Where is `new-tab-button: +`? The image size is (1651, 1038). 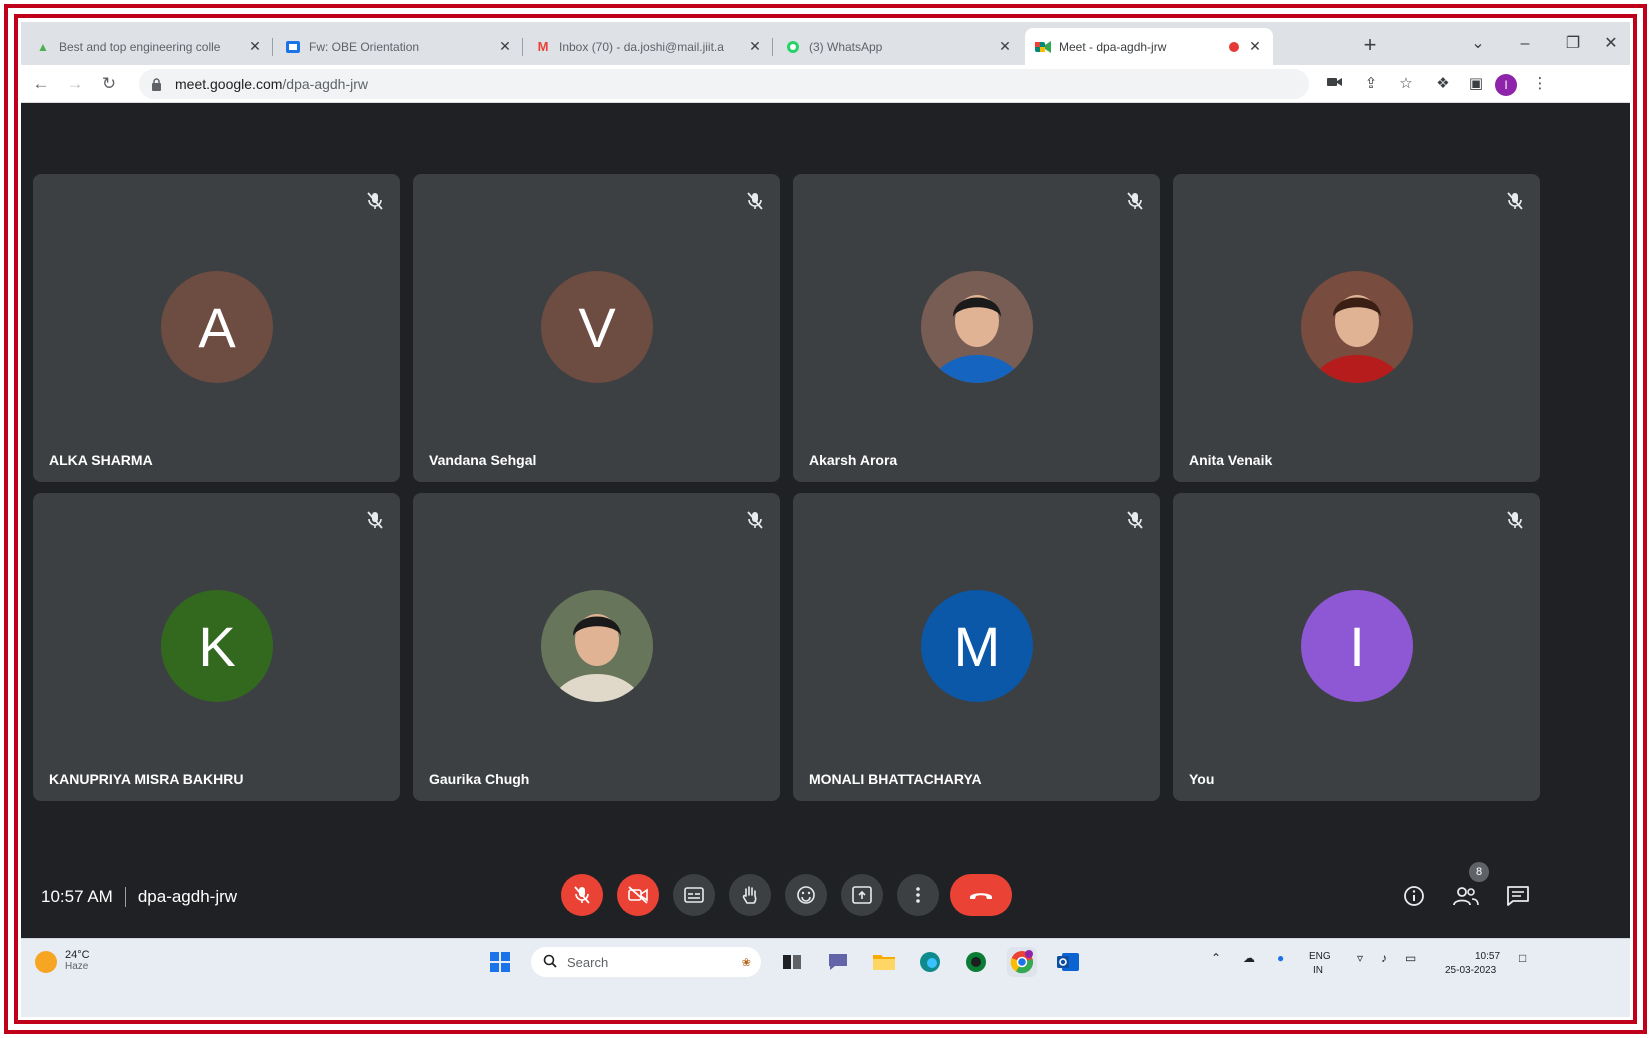
new-tab-button: + is located at coordinates (1370, 45).